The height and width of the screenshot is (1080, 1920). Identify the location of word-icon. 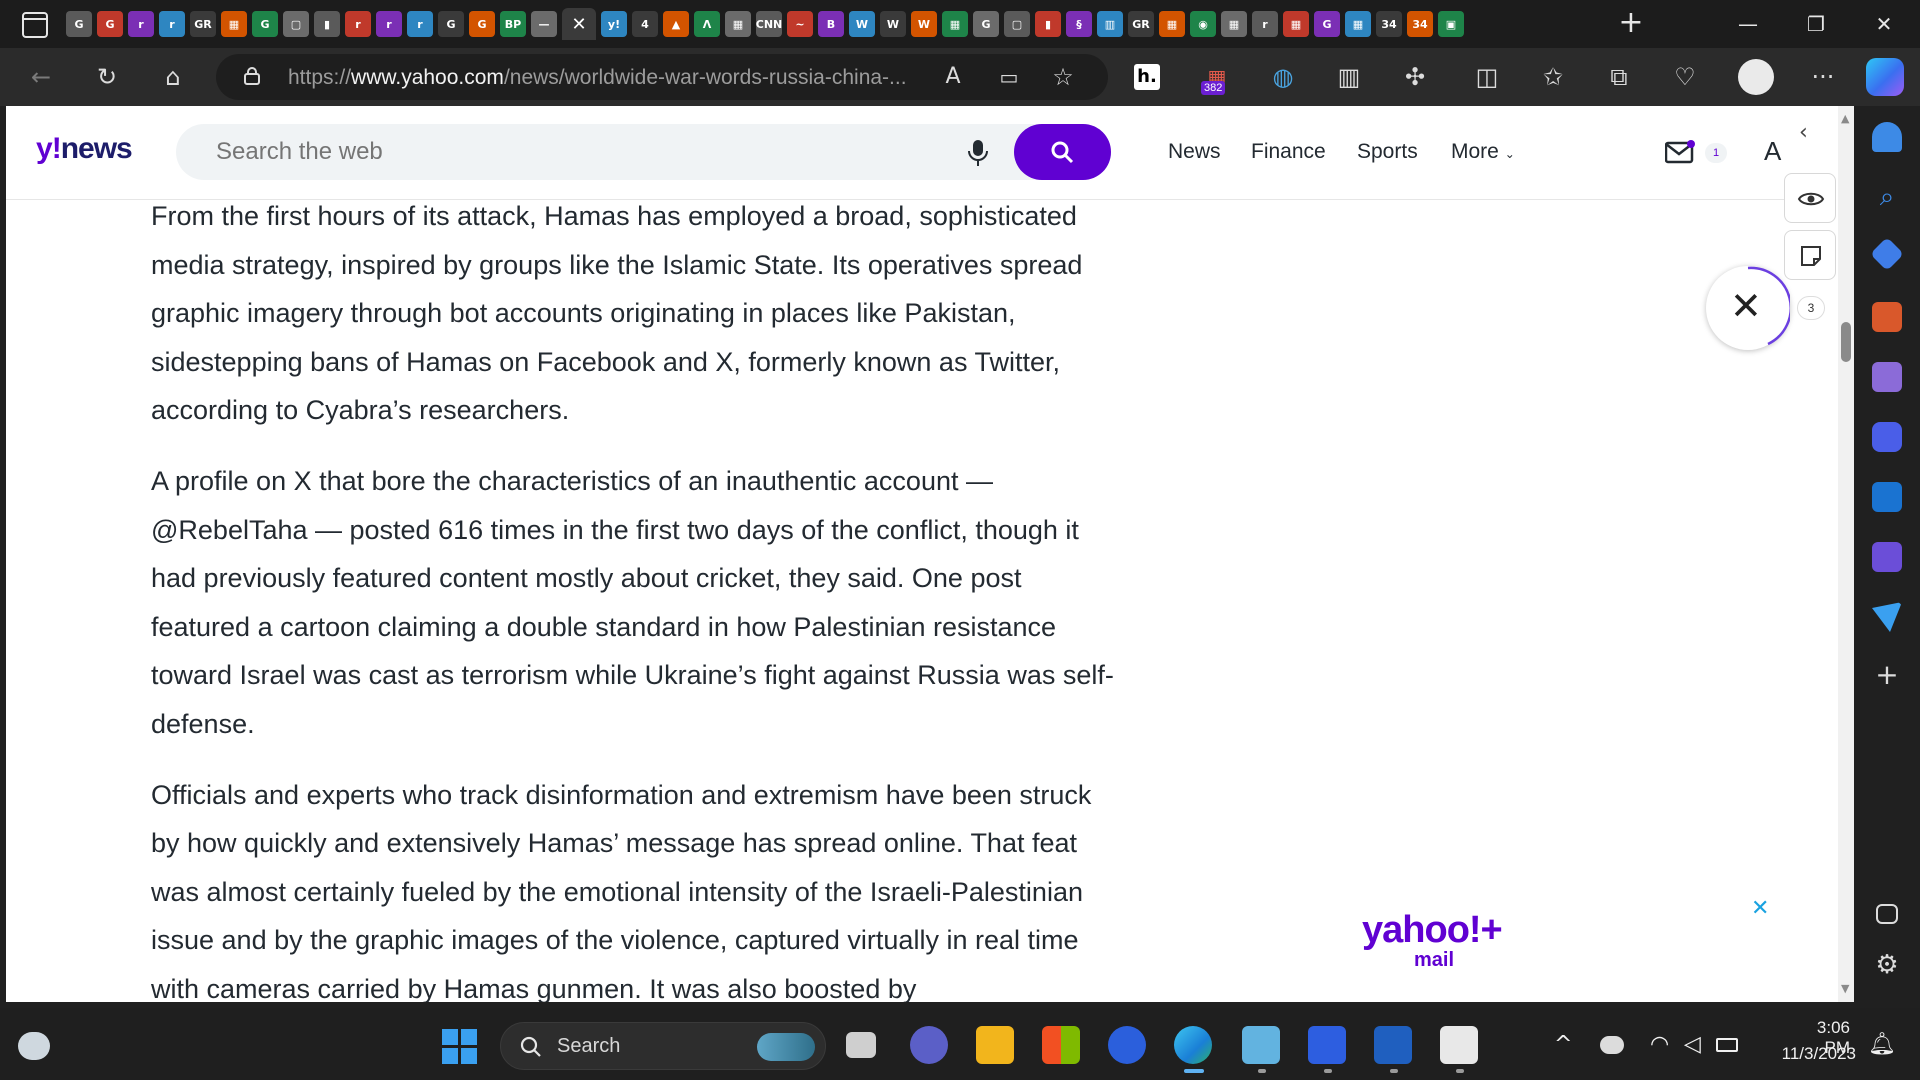
(1393, 1045).